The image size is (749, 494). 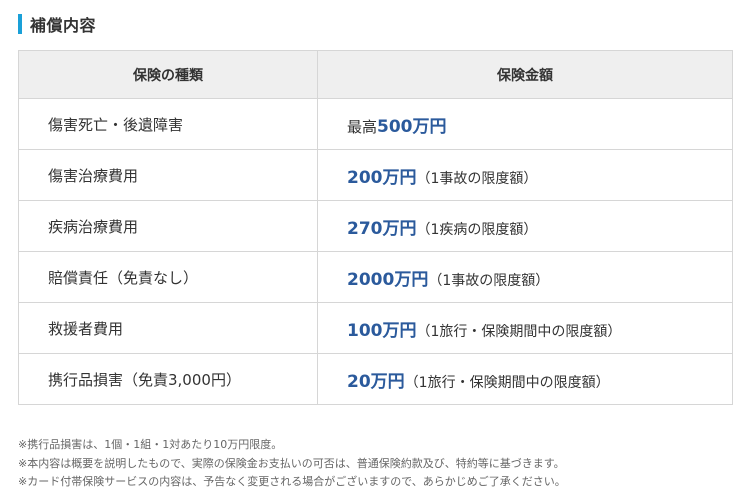 I want to click on table-header-row: 保険の種類 保険金額, so click(x=375, y=74).